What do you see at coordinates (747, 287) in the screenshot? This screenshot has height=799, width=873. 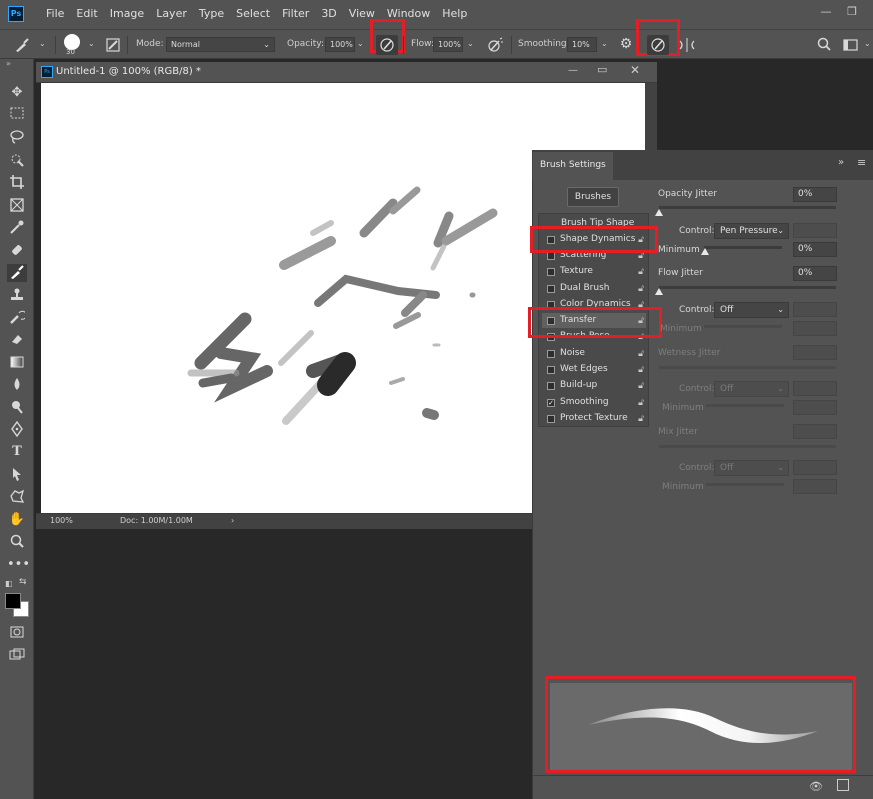 I see `flow-jitter-slider` at bounding box center [747, 287].